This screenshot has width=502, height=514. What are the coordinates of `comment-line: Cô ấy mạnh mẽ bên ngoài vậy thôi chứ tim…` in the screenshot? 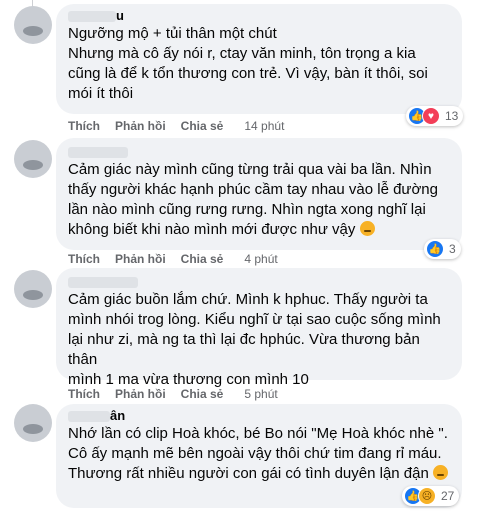 It's located at (255, 453).